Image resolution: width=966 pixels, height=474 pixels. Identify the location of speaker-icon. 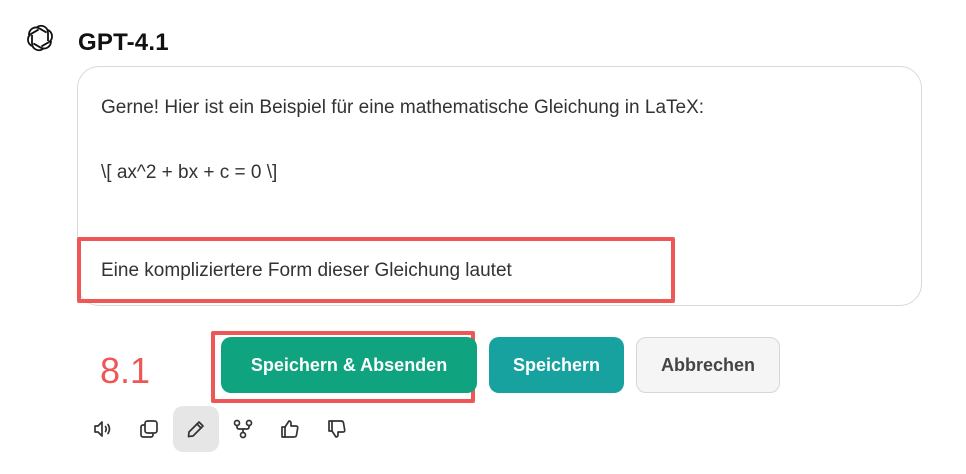
(103, 429).